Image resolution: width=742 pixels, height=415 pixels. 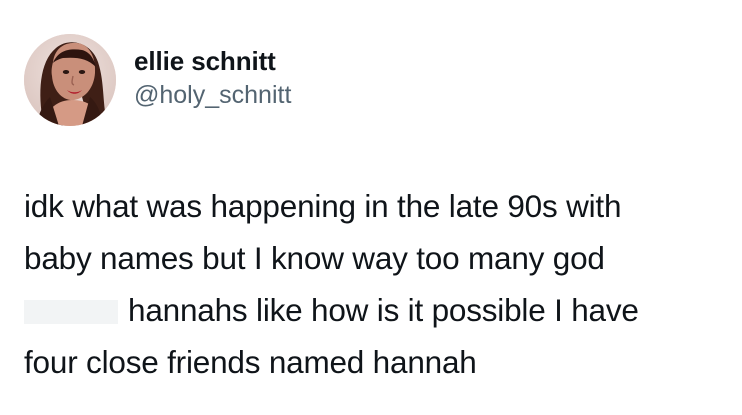 I want to click on avatar-photo, so click(x=70, y=80).